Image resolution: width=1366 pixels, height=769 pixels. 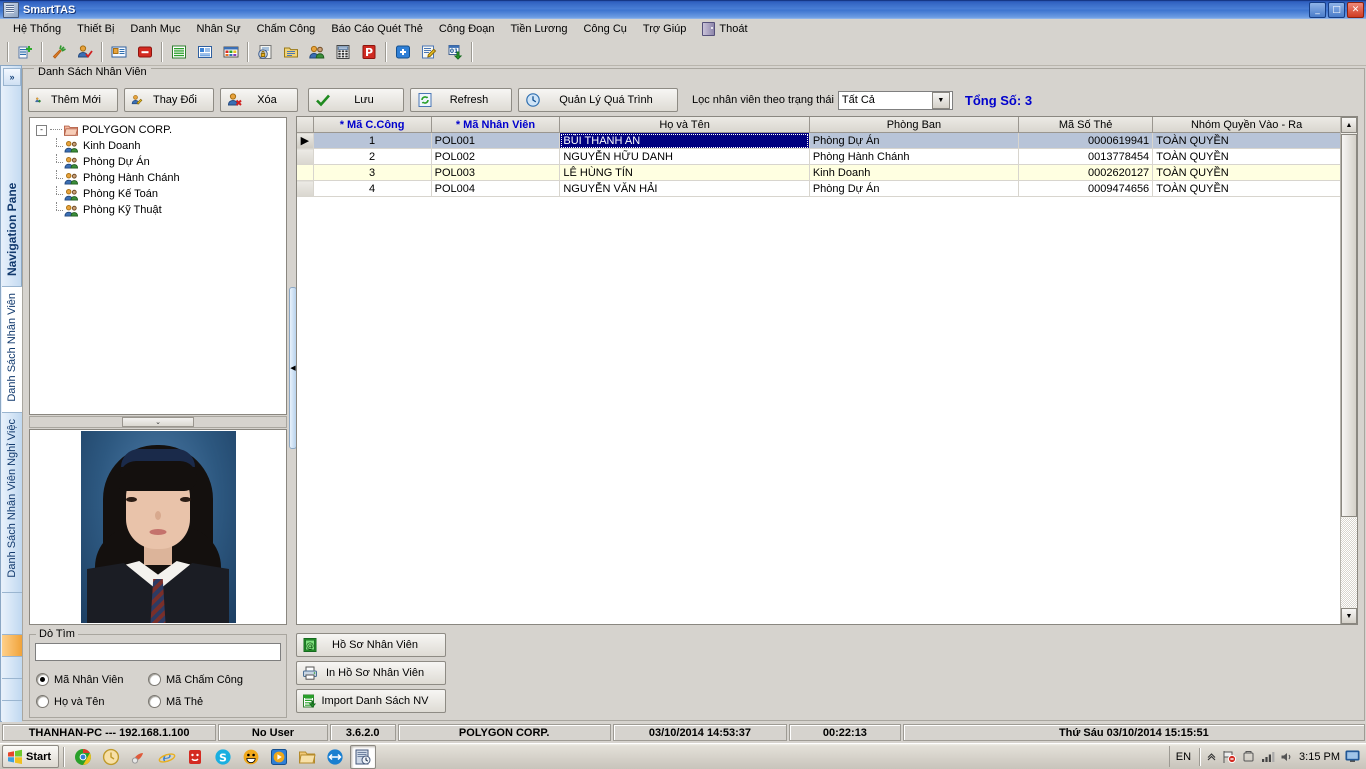 What do you see at coordinates (1086, 156) in the screenshot?
I see `cell-ma-so-the: 0013778454` at bounding box center [1086, 156].